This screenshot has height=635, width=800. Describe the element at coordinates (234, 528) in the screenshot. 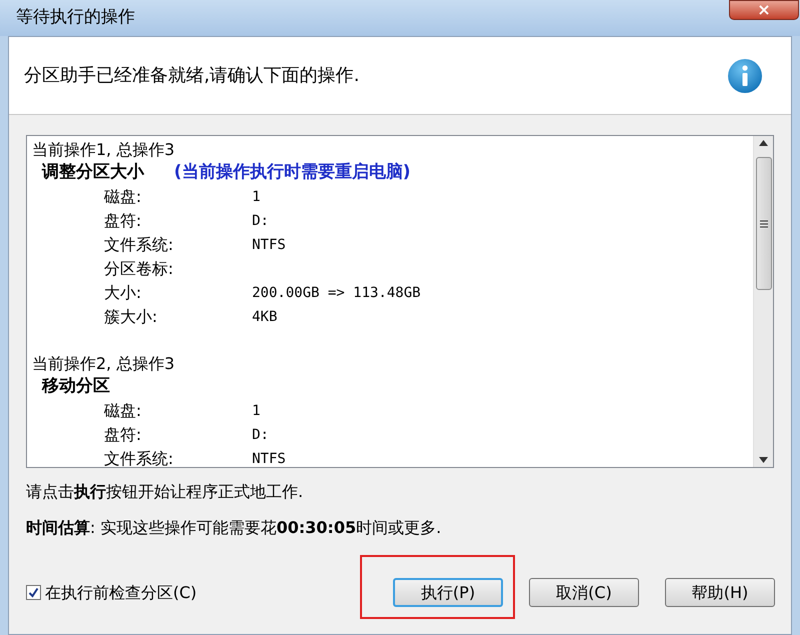

I see `time-estimate: 时间估算: 实现这些操作可能需要花00:30:05时间或更多.` at that location.